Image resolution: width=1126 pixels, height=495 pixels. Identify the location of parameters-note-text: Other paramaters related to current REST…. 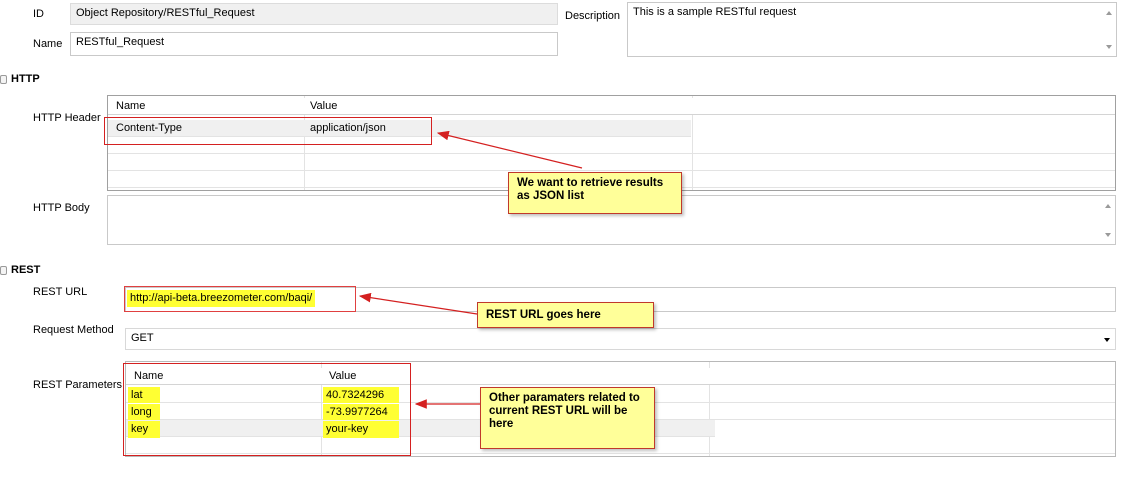
(564, 411).